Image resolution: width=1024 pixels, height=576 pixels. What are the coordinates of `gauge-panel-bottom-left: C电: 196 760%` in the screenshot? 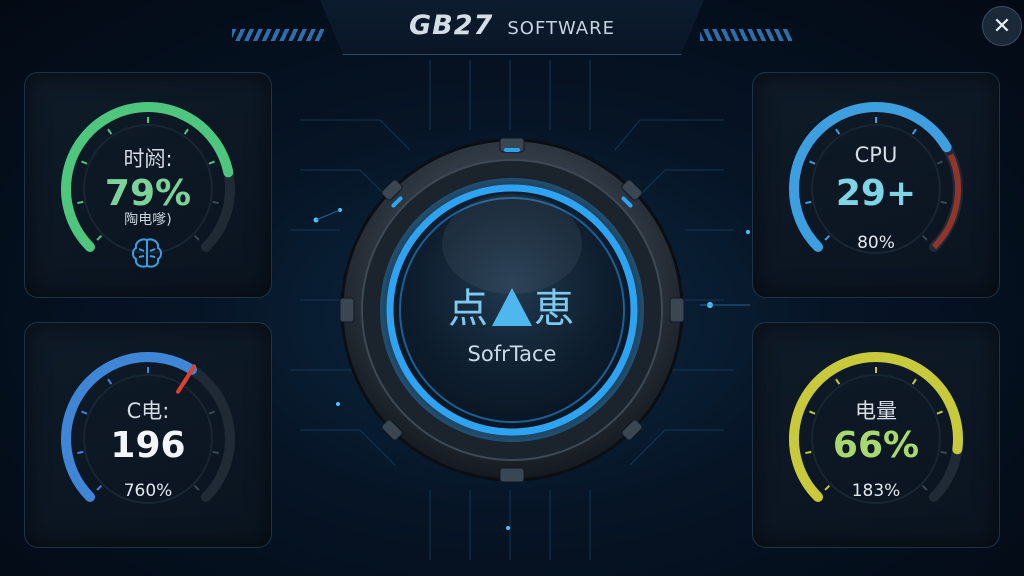 It's located at (148, 435).